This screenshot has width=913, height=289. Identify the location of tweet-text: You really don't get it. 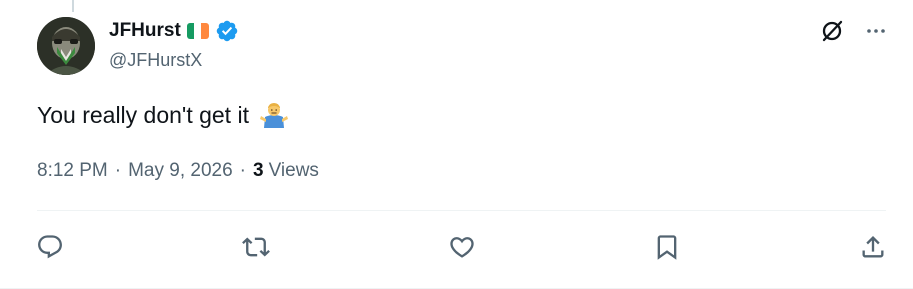
(163, 115).